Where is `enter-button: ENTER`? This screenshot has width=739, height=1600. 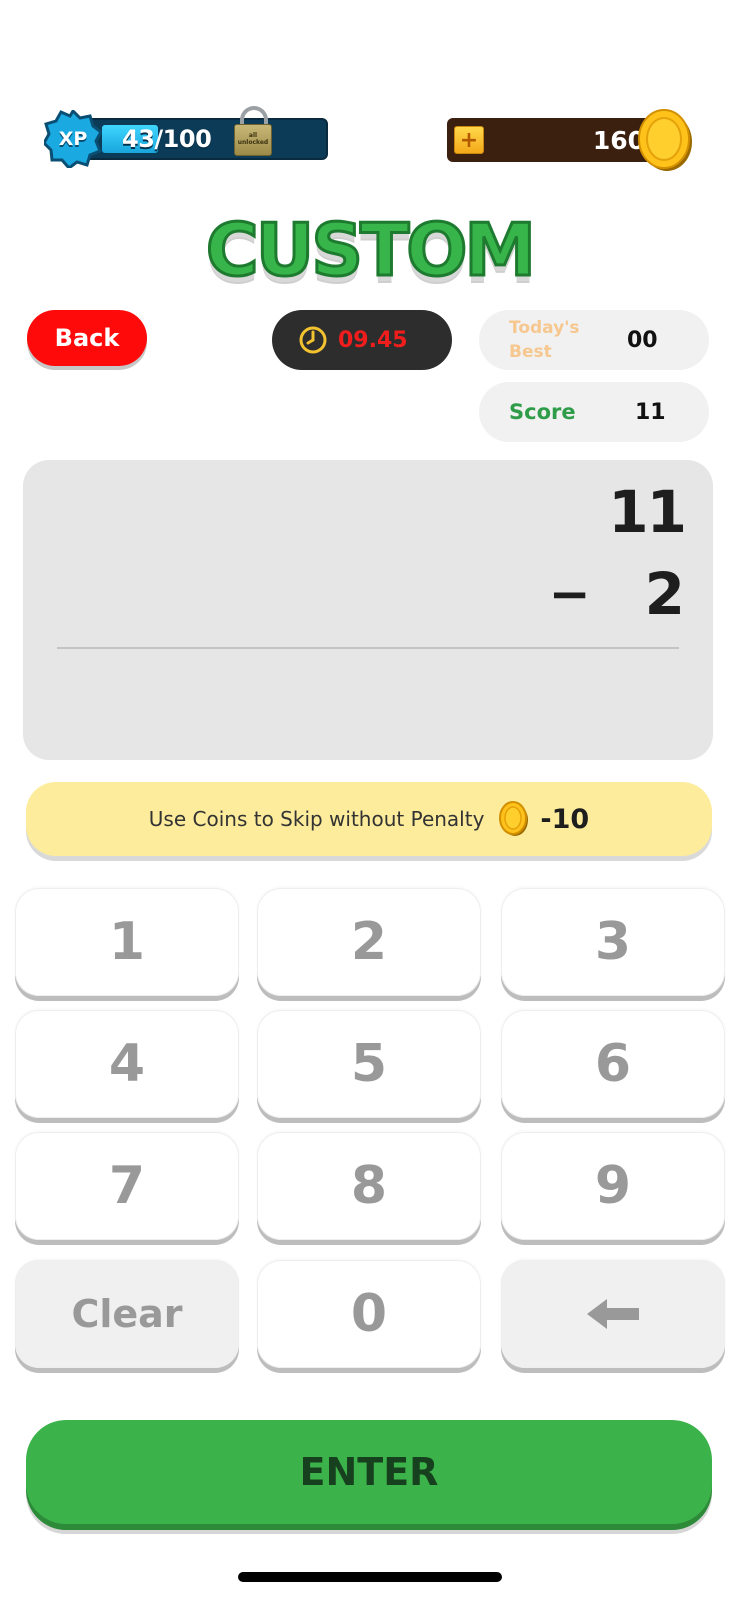 enter-button: ENTER is located at coordinates (369, 1472).